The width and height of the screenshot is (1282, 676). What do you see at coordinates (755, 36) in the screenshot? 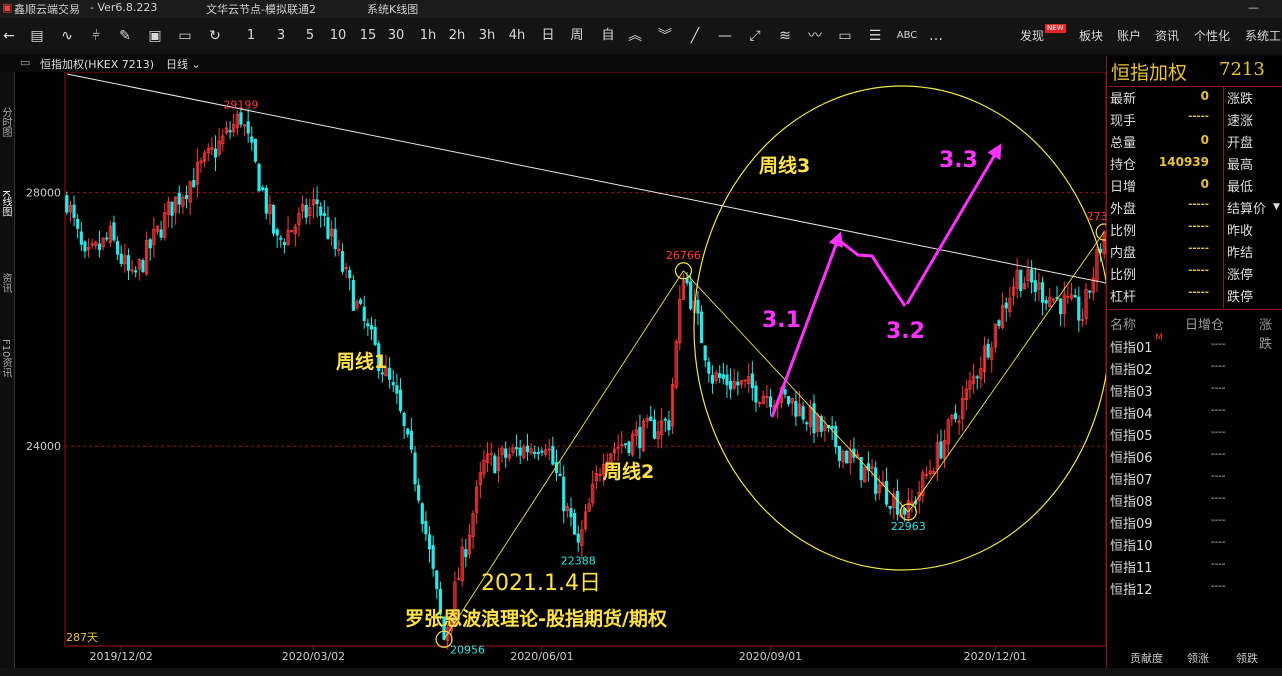
I see `ray-tool-icon: ⤢` at bounding box center [755, 36].